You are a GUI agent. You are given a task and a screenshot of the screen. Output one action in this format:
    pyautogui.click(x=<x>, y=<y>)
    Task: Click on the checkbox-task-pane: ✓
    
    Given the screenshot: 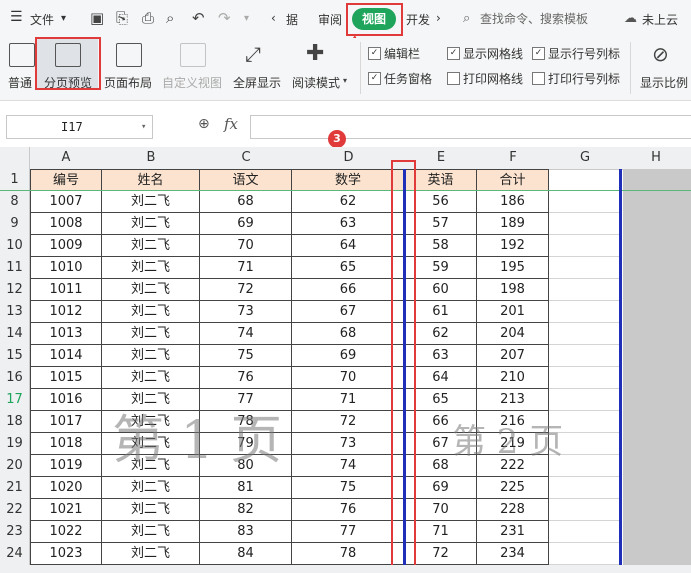 What is the action you would take?
    pyautogui.click(x=374, y=78)
    